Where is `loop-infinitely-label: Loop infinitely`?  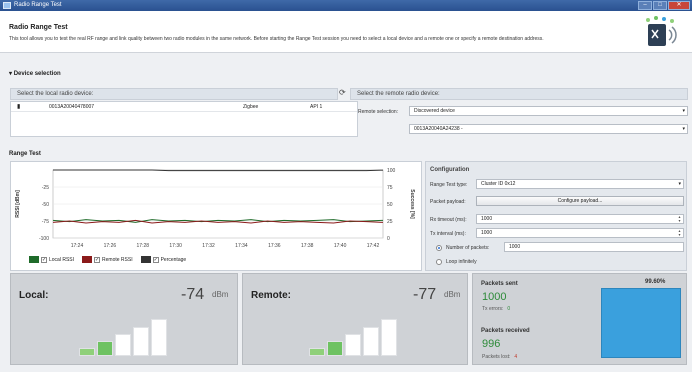
loop-infinitely-label: Loop infinitely is located at coordinates (461, 262).